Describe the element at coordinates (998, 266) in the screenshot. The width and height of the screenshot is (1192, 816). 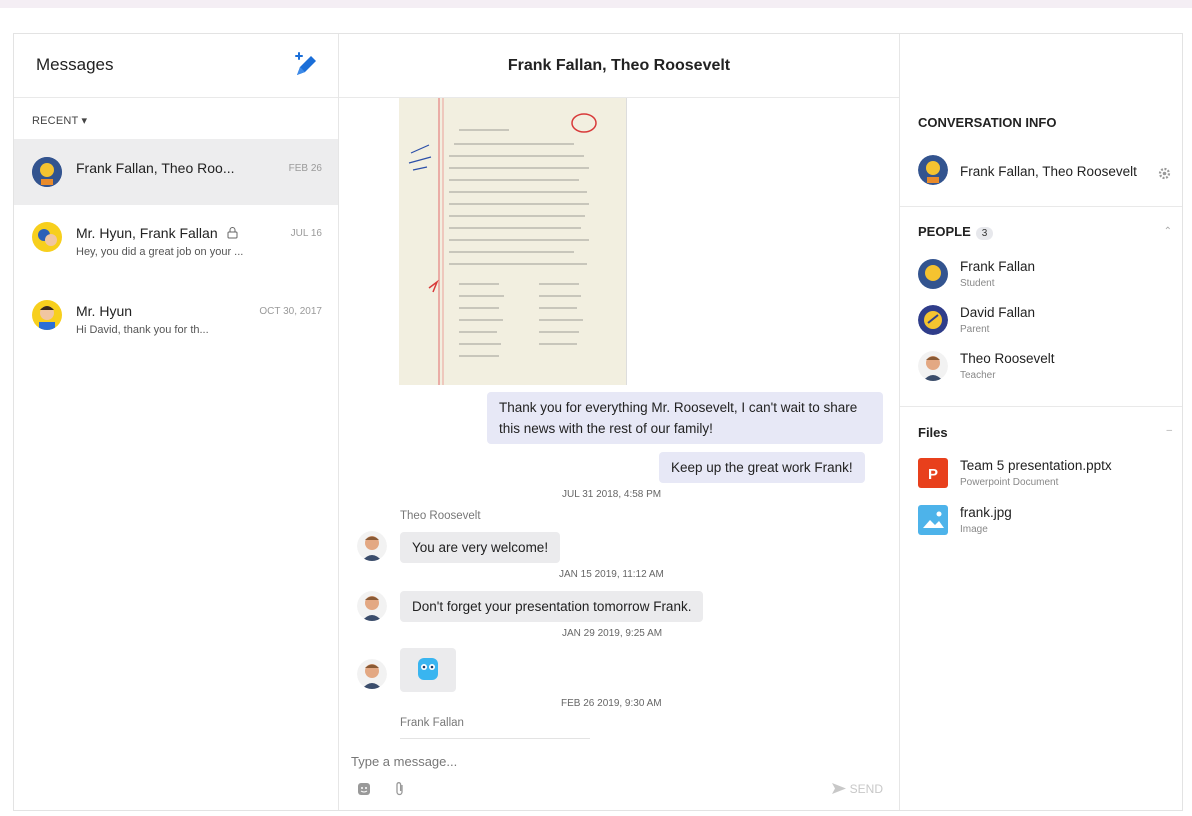
I see `person-name: Frank Fallan` at that location.